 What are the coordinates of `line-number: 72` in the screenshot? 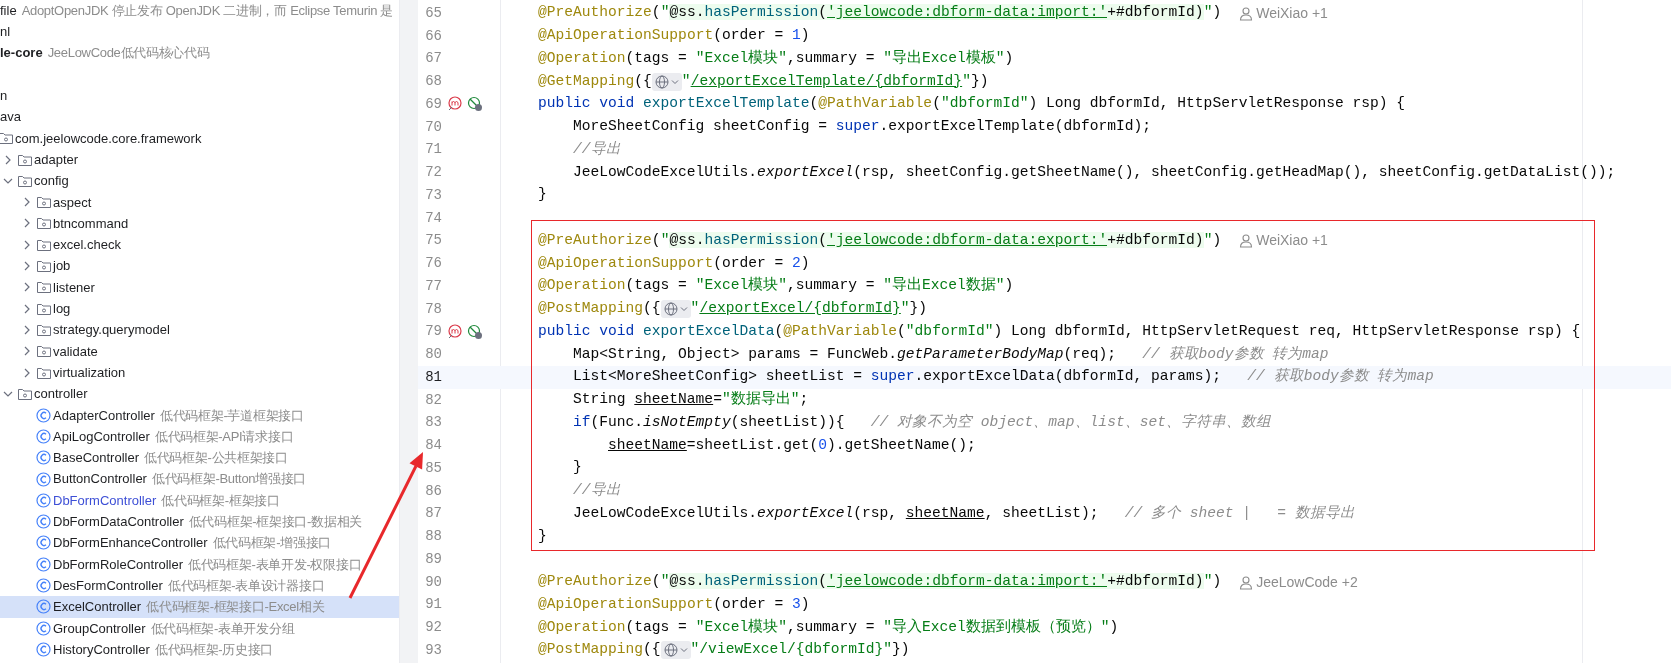 It's located at (433, 173).